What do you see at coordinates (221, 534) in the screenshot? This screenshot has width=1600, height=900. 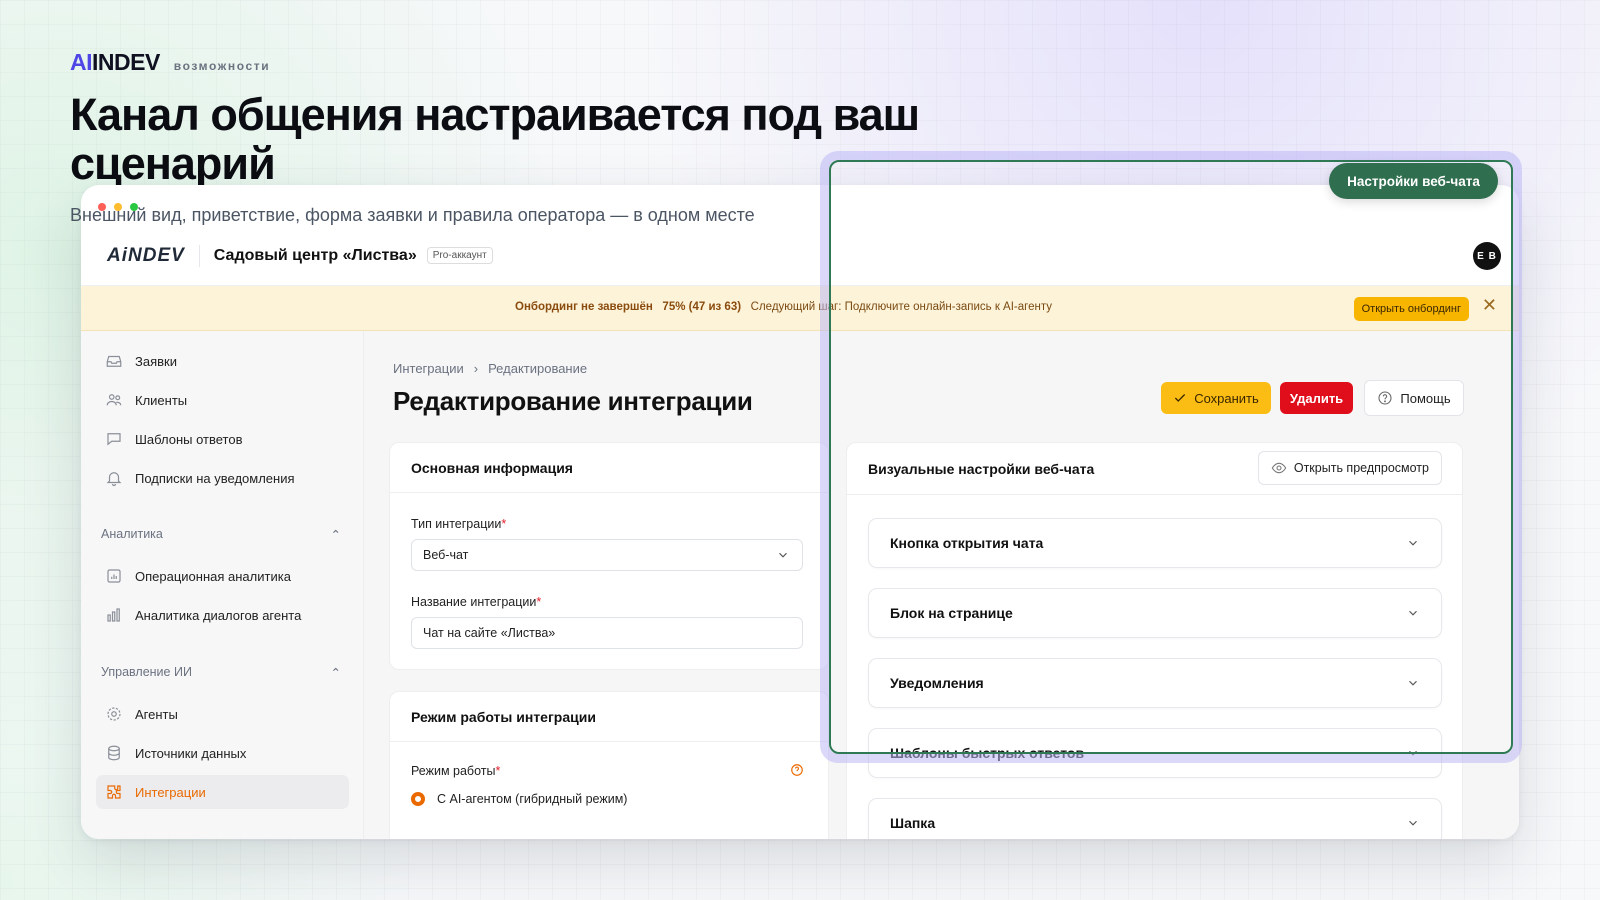 I see `sidebar-section-analytics: Аналитика ⌃` at bounding box center [221, 534].